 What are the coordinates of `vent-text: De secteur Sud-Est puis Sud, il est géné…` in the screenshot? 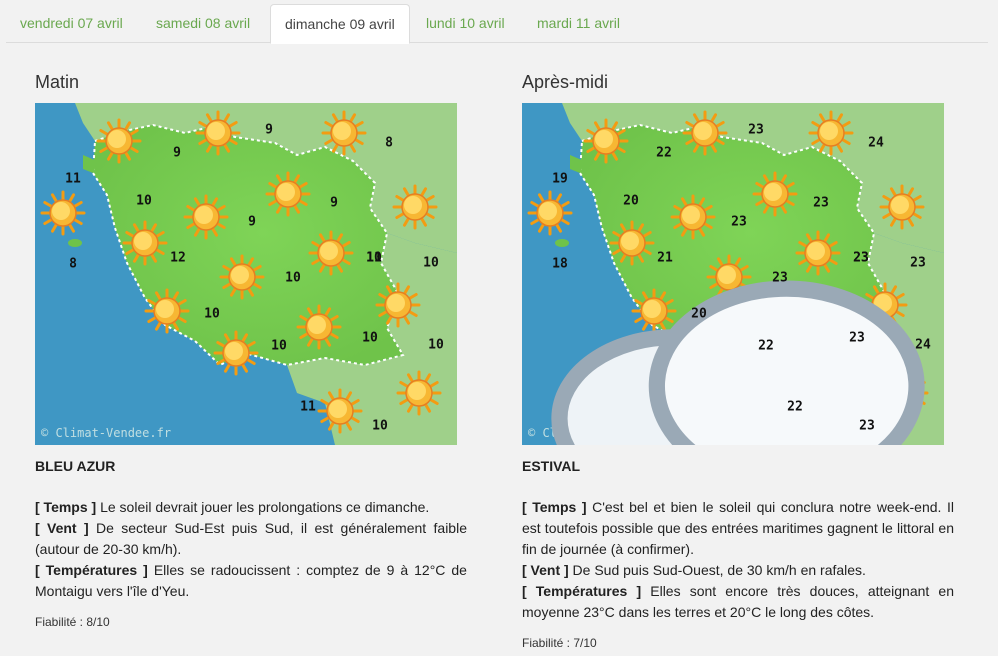 It's located at (251, 538).